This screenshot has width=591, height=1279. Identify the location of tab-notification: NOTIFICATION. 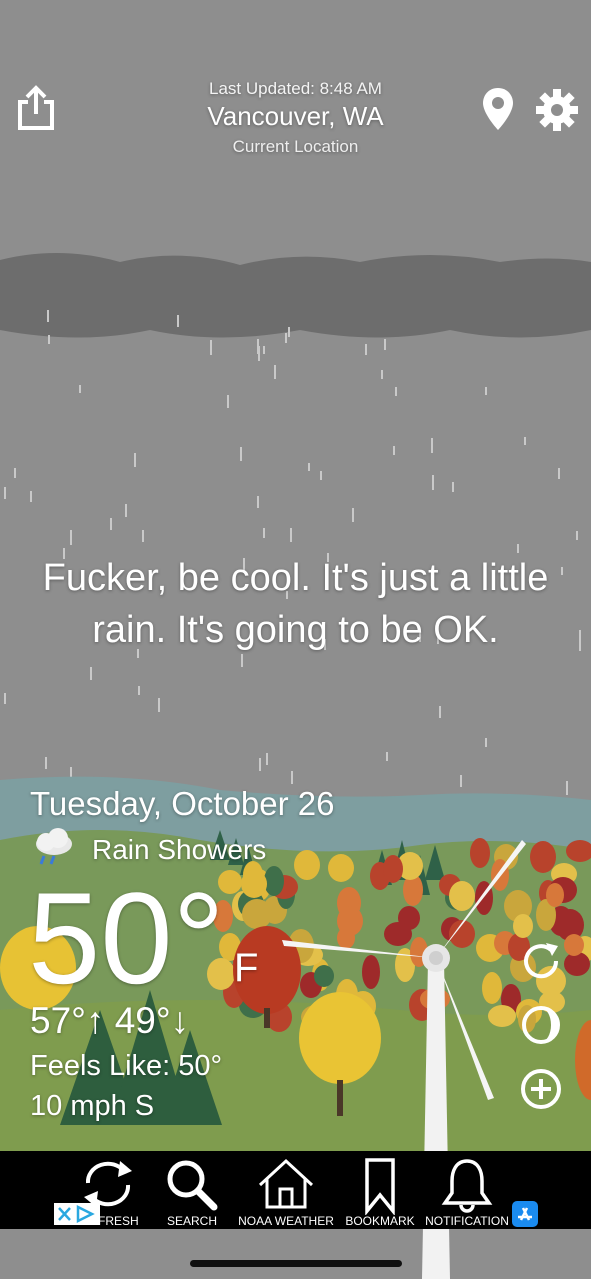
(467, 1190).